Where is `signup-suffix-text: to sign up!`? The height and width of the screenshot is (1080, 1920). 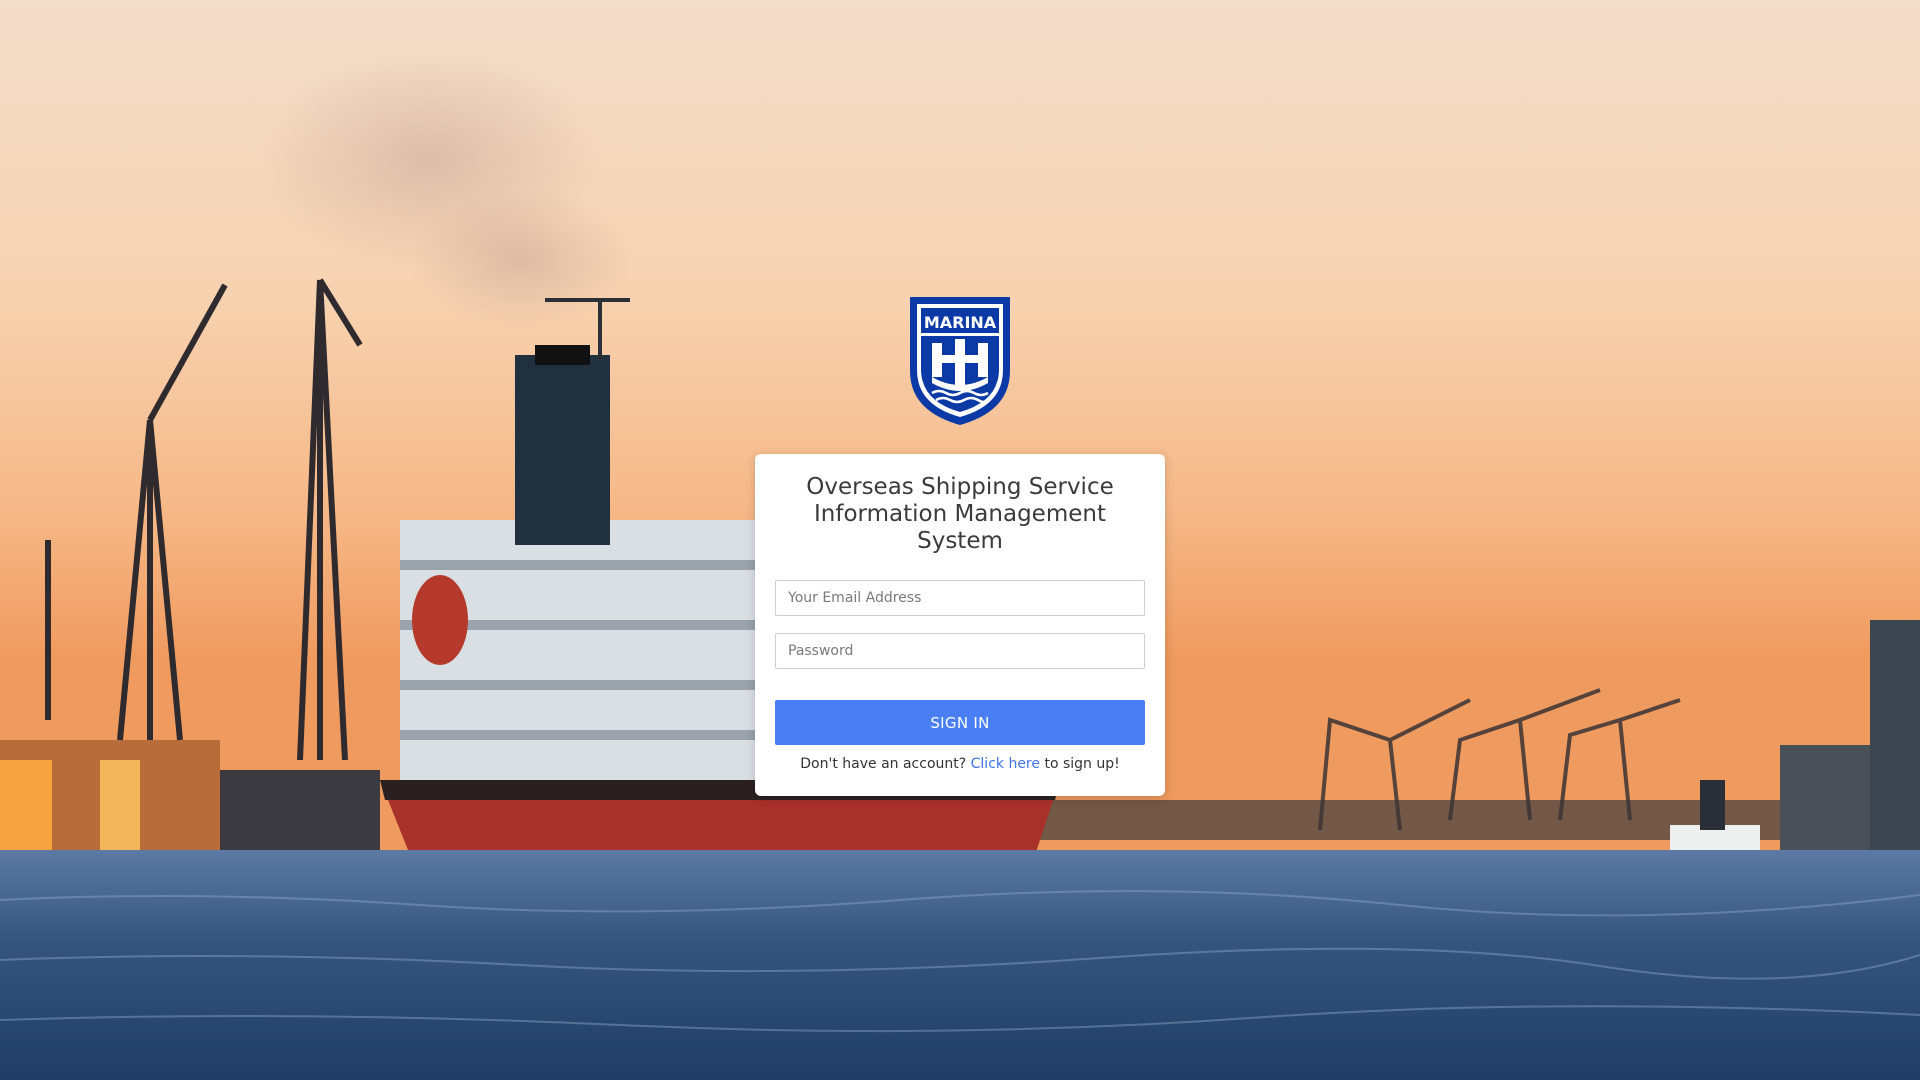
signup-suffix-text: to sign up! is located at coordinates (1082, 764).